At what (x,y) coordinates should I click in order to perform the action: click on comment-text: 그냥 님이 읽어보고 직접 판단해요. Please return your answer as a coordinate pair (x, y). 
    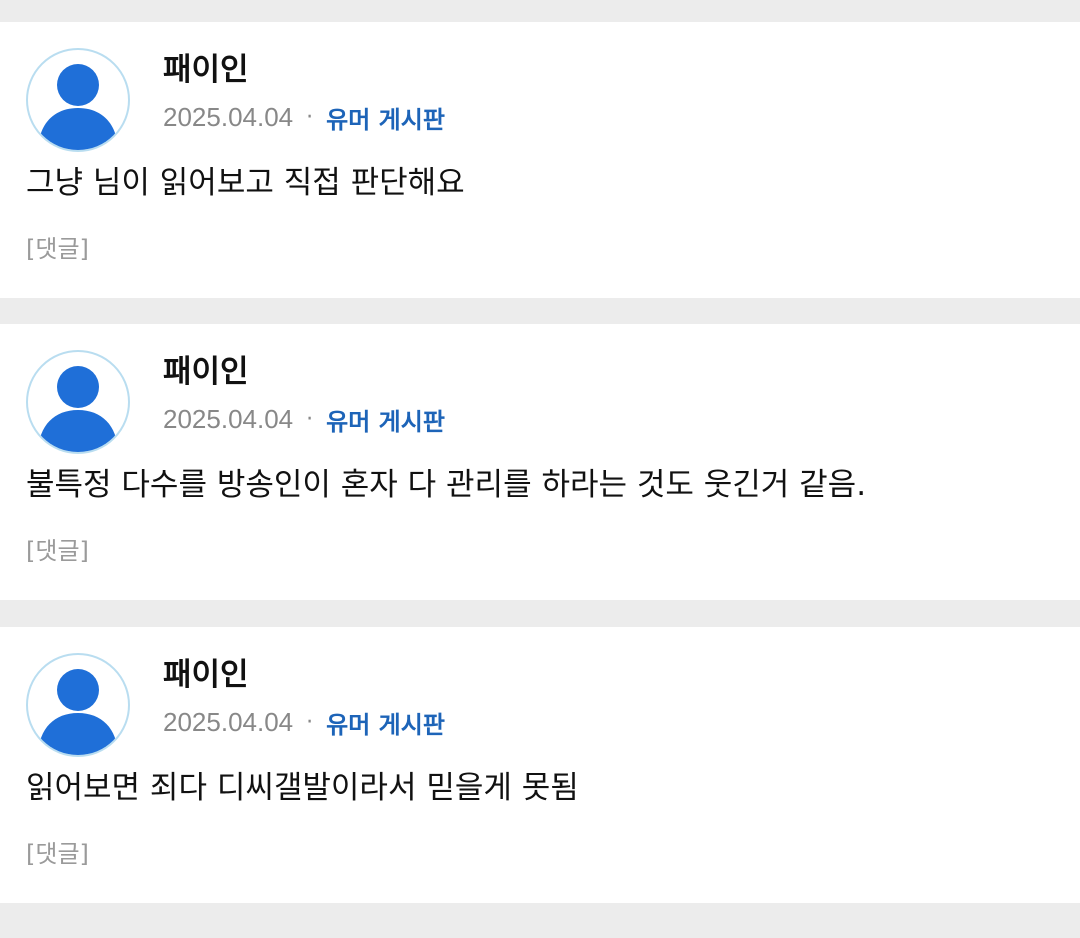
    Looking at the image, I should click on (245, 183).